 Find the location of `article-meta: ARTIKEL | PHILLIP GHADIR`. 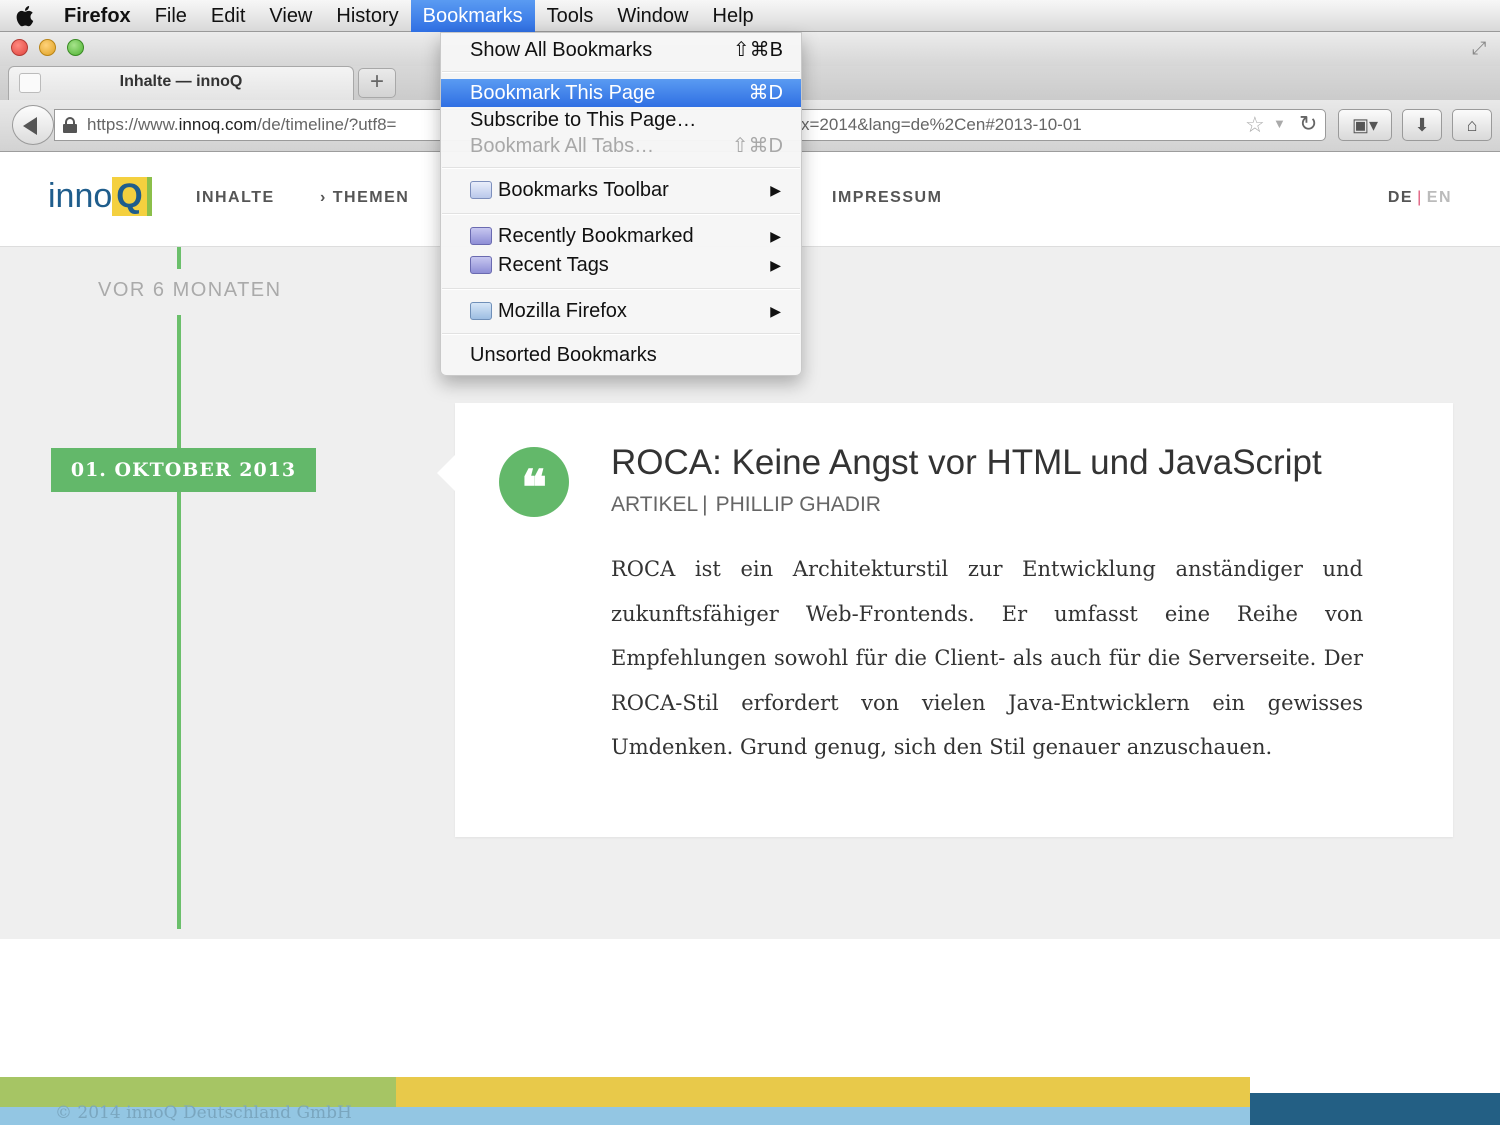

article-meta: ARTIKEL | PHILLIP GHADIR is located at coordinates (746, 505).